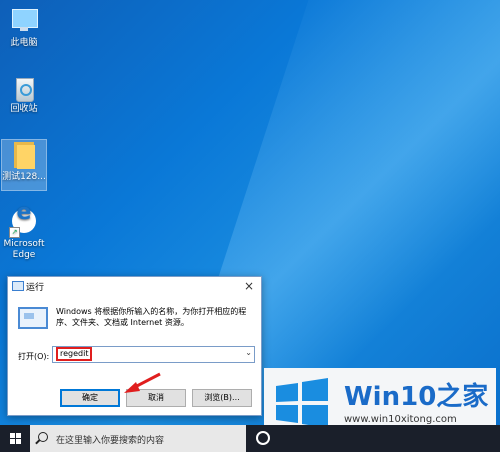 The width and height of the screenshot is (500, 452). What do you see at coordinates (263, 438) in the screenshot?
I see `cortana-icon` at bounding box center [263, 438].